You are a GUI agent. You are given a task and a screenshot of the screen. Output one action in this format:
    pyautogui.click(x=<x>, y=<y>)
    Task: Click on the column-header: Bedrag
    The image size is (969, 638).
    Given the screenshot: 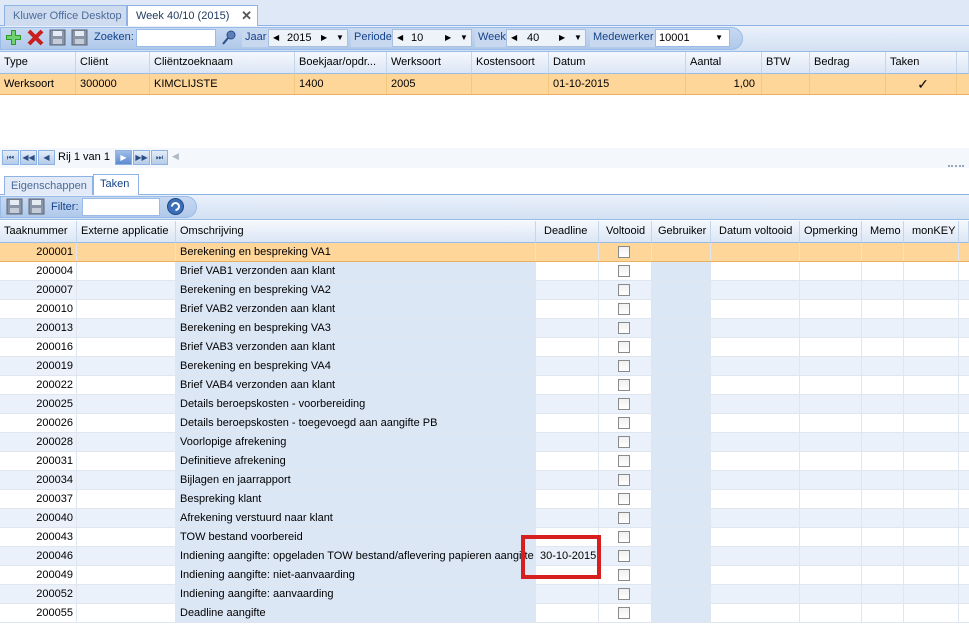 What is the action you would take?
    pyautogui.click(x=848, y=63)
    